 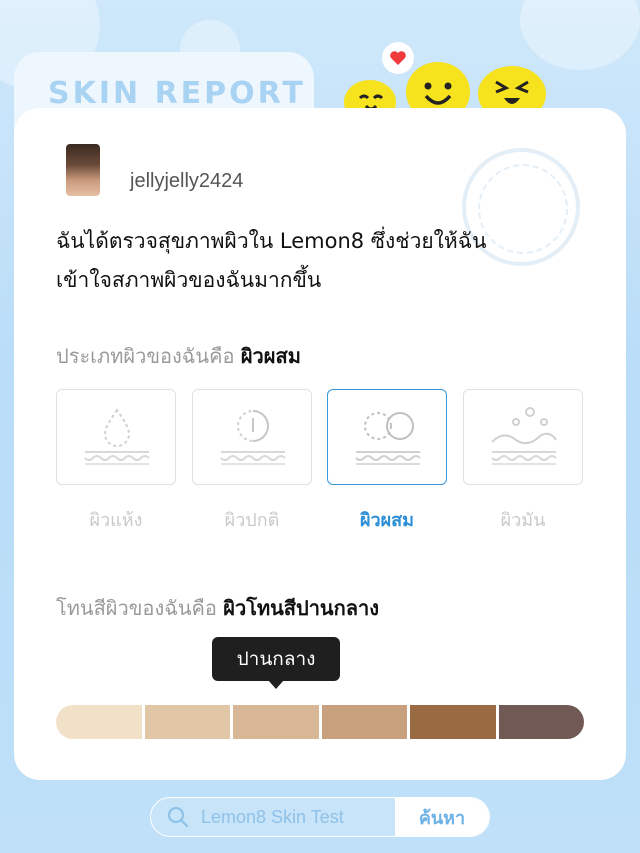 What do you see at coordinates (276, 659) in the screenshot?
I see `skin-tone-tooltip: ปานกลาง` at bounding box center [276, 659].